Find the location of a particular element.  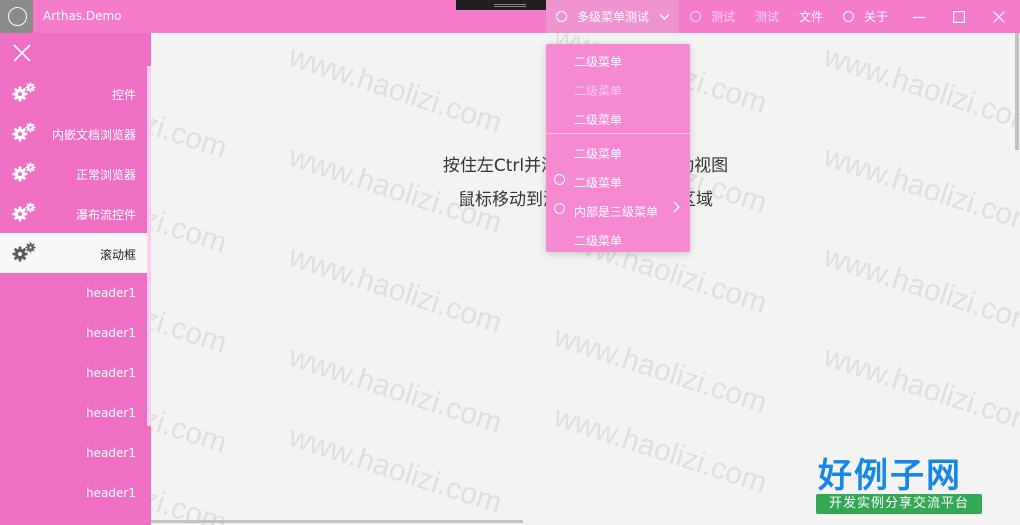

menu-label: 文件 is located at coordinates (811, 17).